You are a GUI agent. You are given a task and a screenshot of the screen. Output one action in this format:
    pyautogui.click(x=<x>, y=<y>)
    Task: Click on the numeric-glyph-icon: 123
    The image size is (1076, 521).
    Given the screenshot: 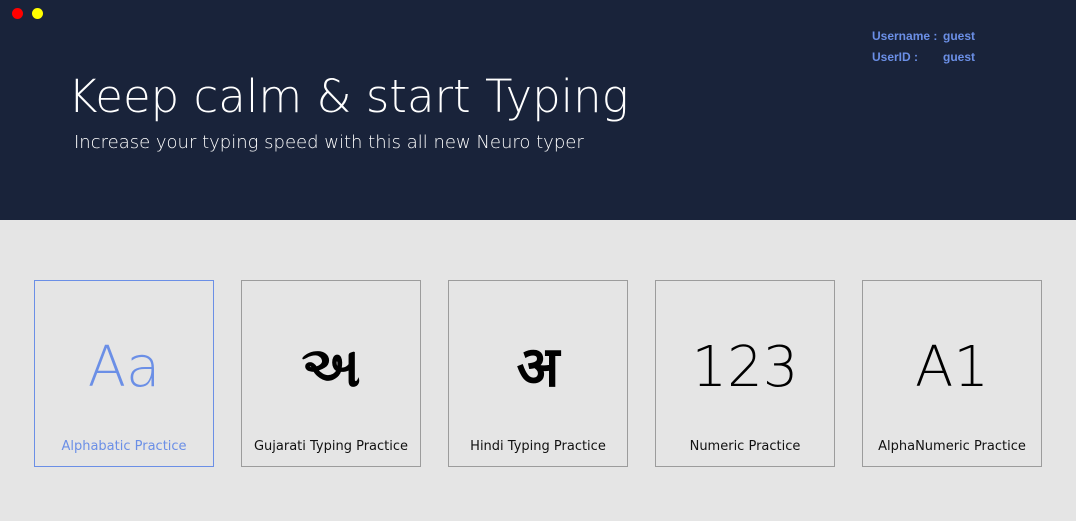 What is the action you would take?
    pyautogui.click(x=745, y=367)
    